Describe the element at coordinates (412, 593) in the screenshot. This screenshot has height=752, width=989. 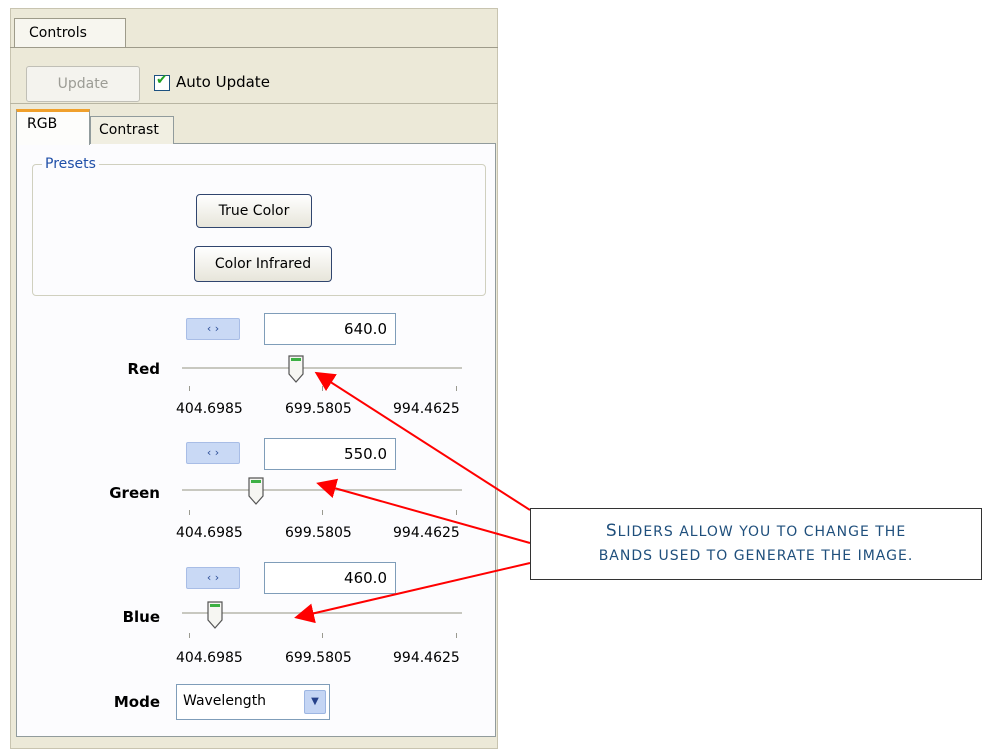
I see `arrow-to-blue` at that location.